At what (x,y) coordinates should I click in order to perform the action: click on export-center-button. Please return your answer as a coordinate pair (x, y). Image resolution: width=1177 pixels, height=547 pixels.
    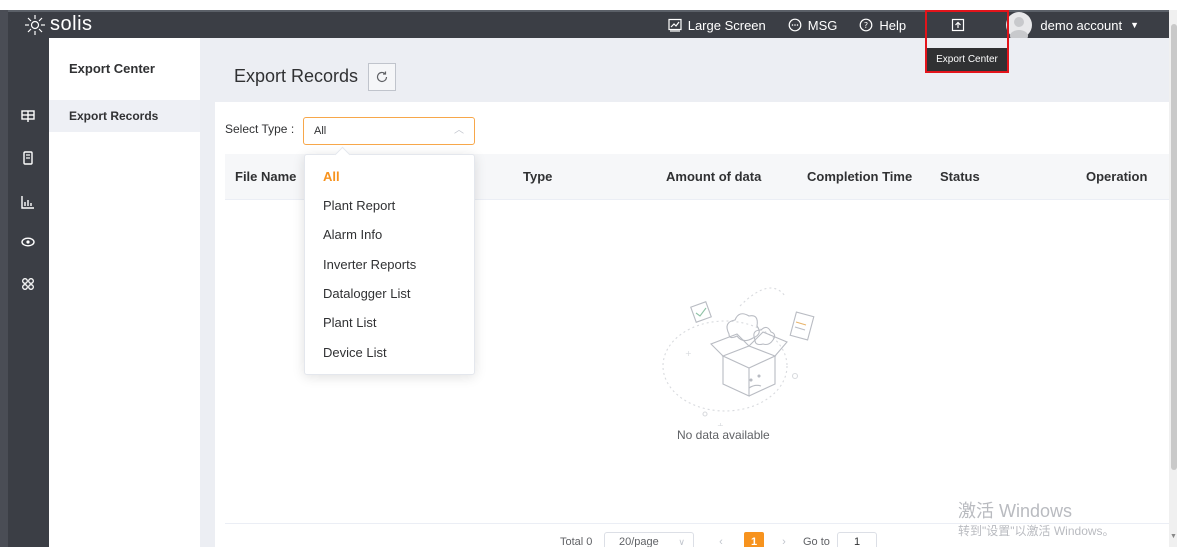
    Looking at the image, I should click on (958, 25).